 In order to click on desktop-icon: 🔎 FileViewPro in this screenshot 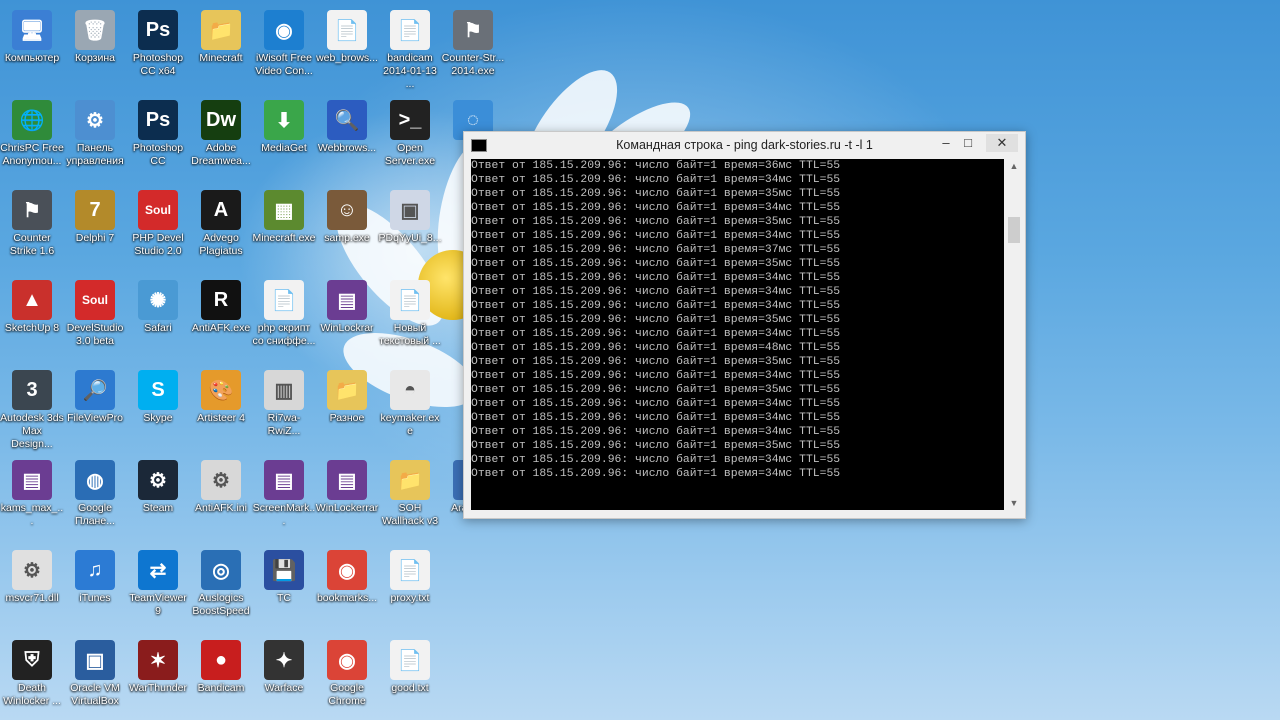, I will do `click(95, 394)`.